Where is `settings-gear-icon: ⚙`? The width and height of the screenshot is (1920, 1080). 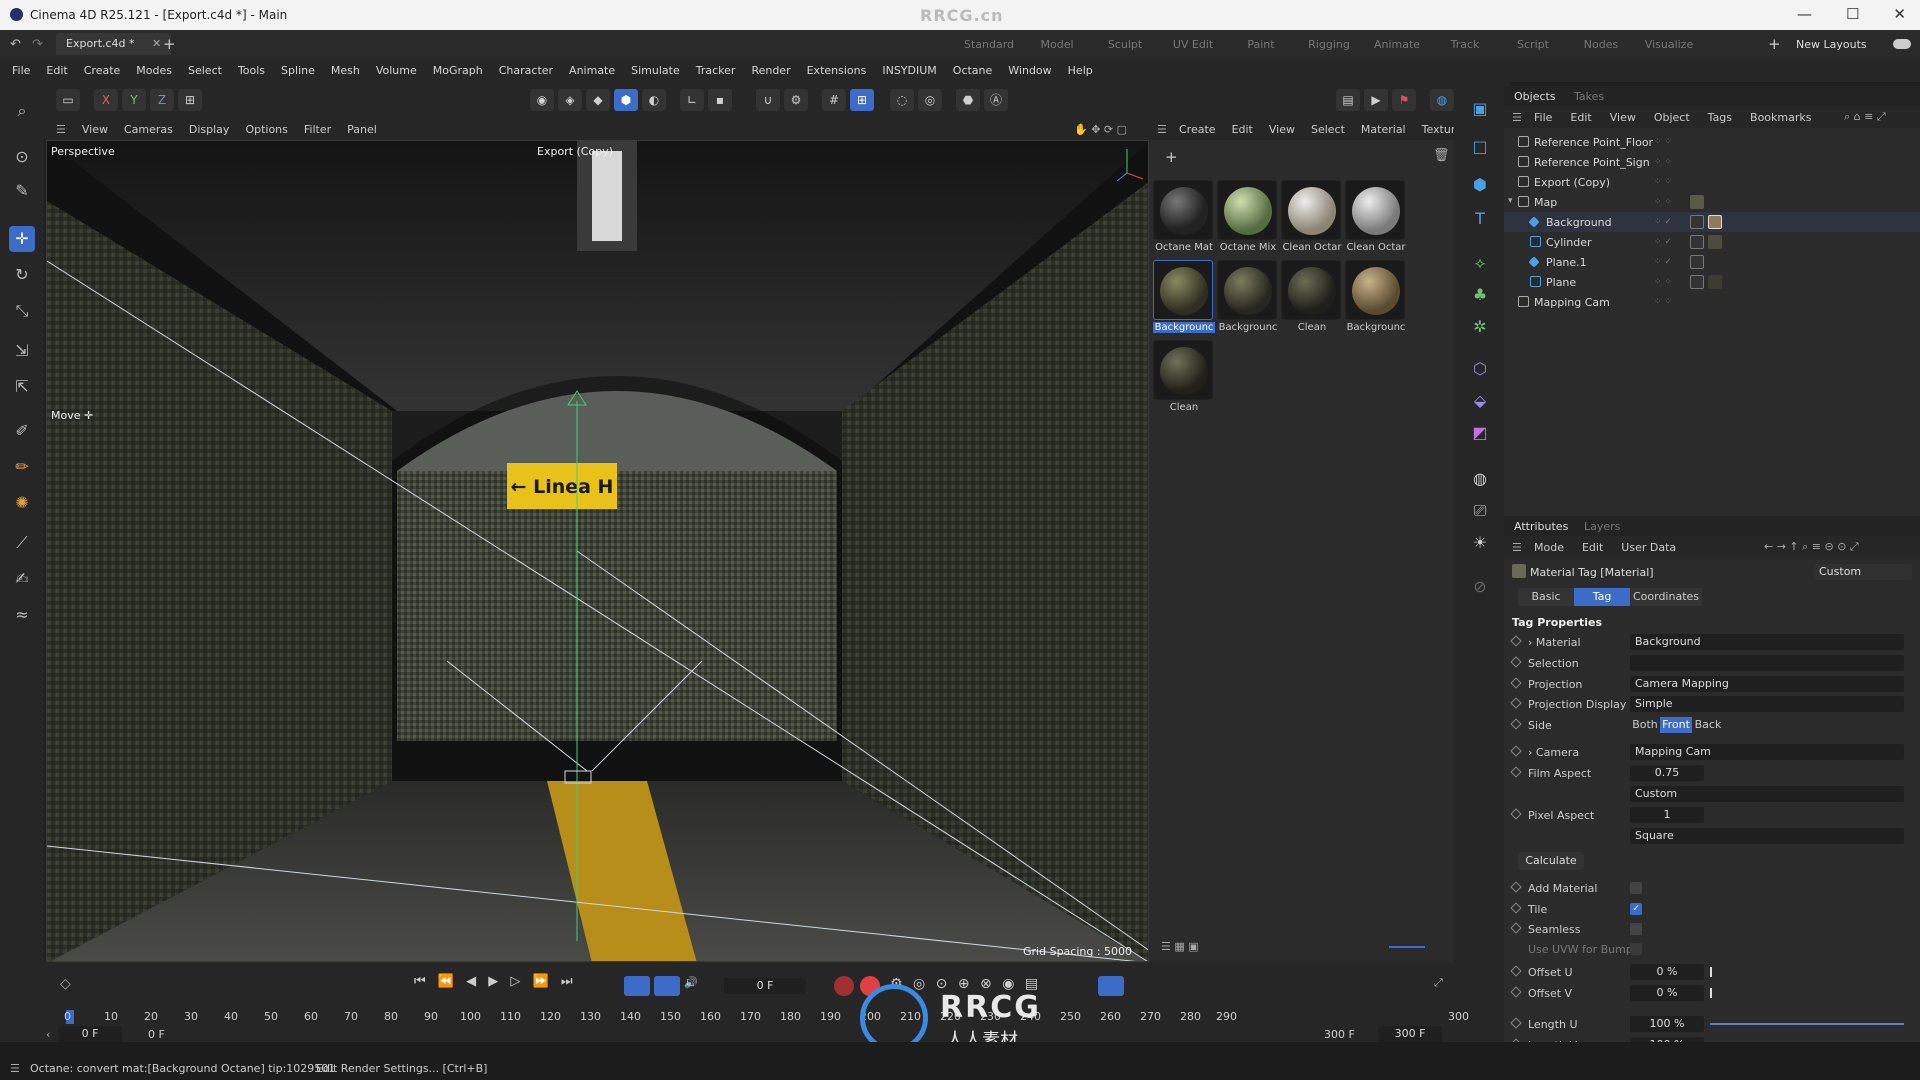 settings-gear-icon: ⚙ is located at coordinates (796, 100).